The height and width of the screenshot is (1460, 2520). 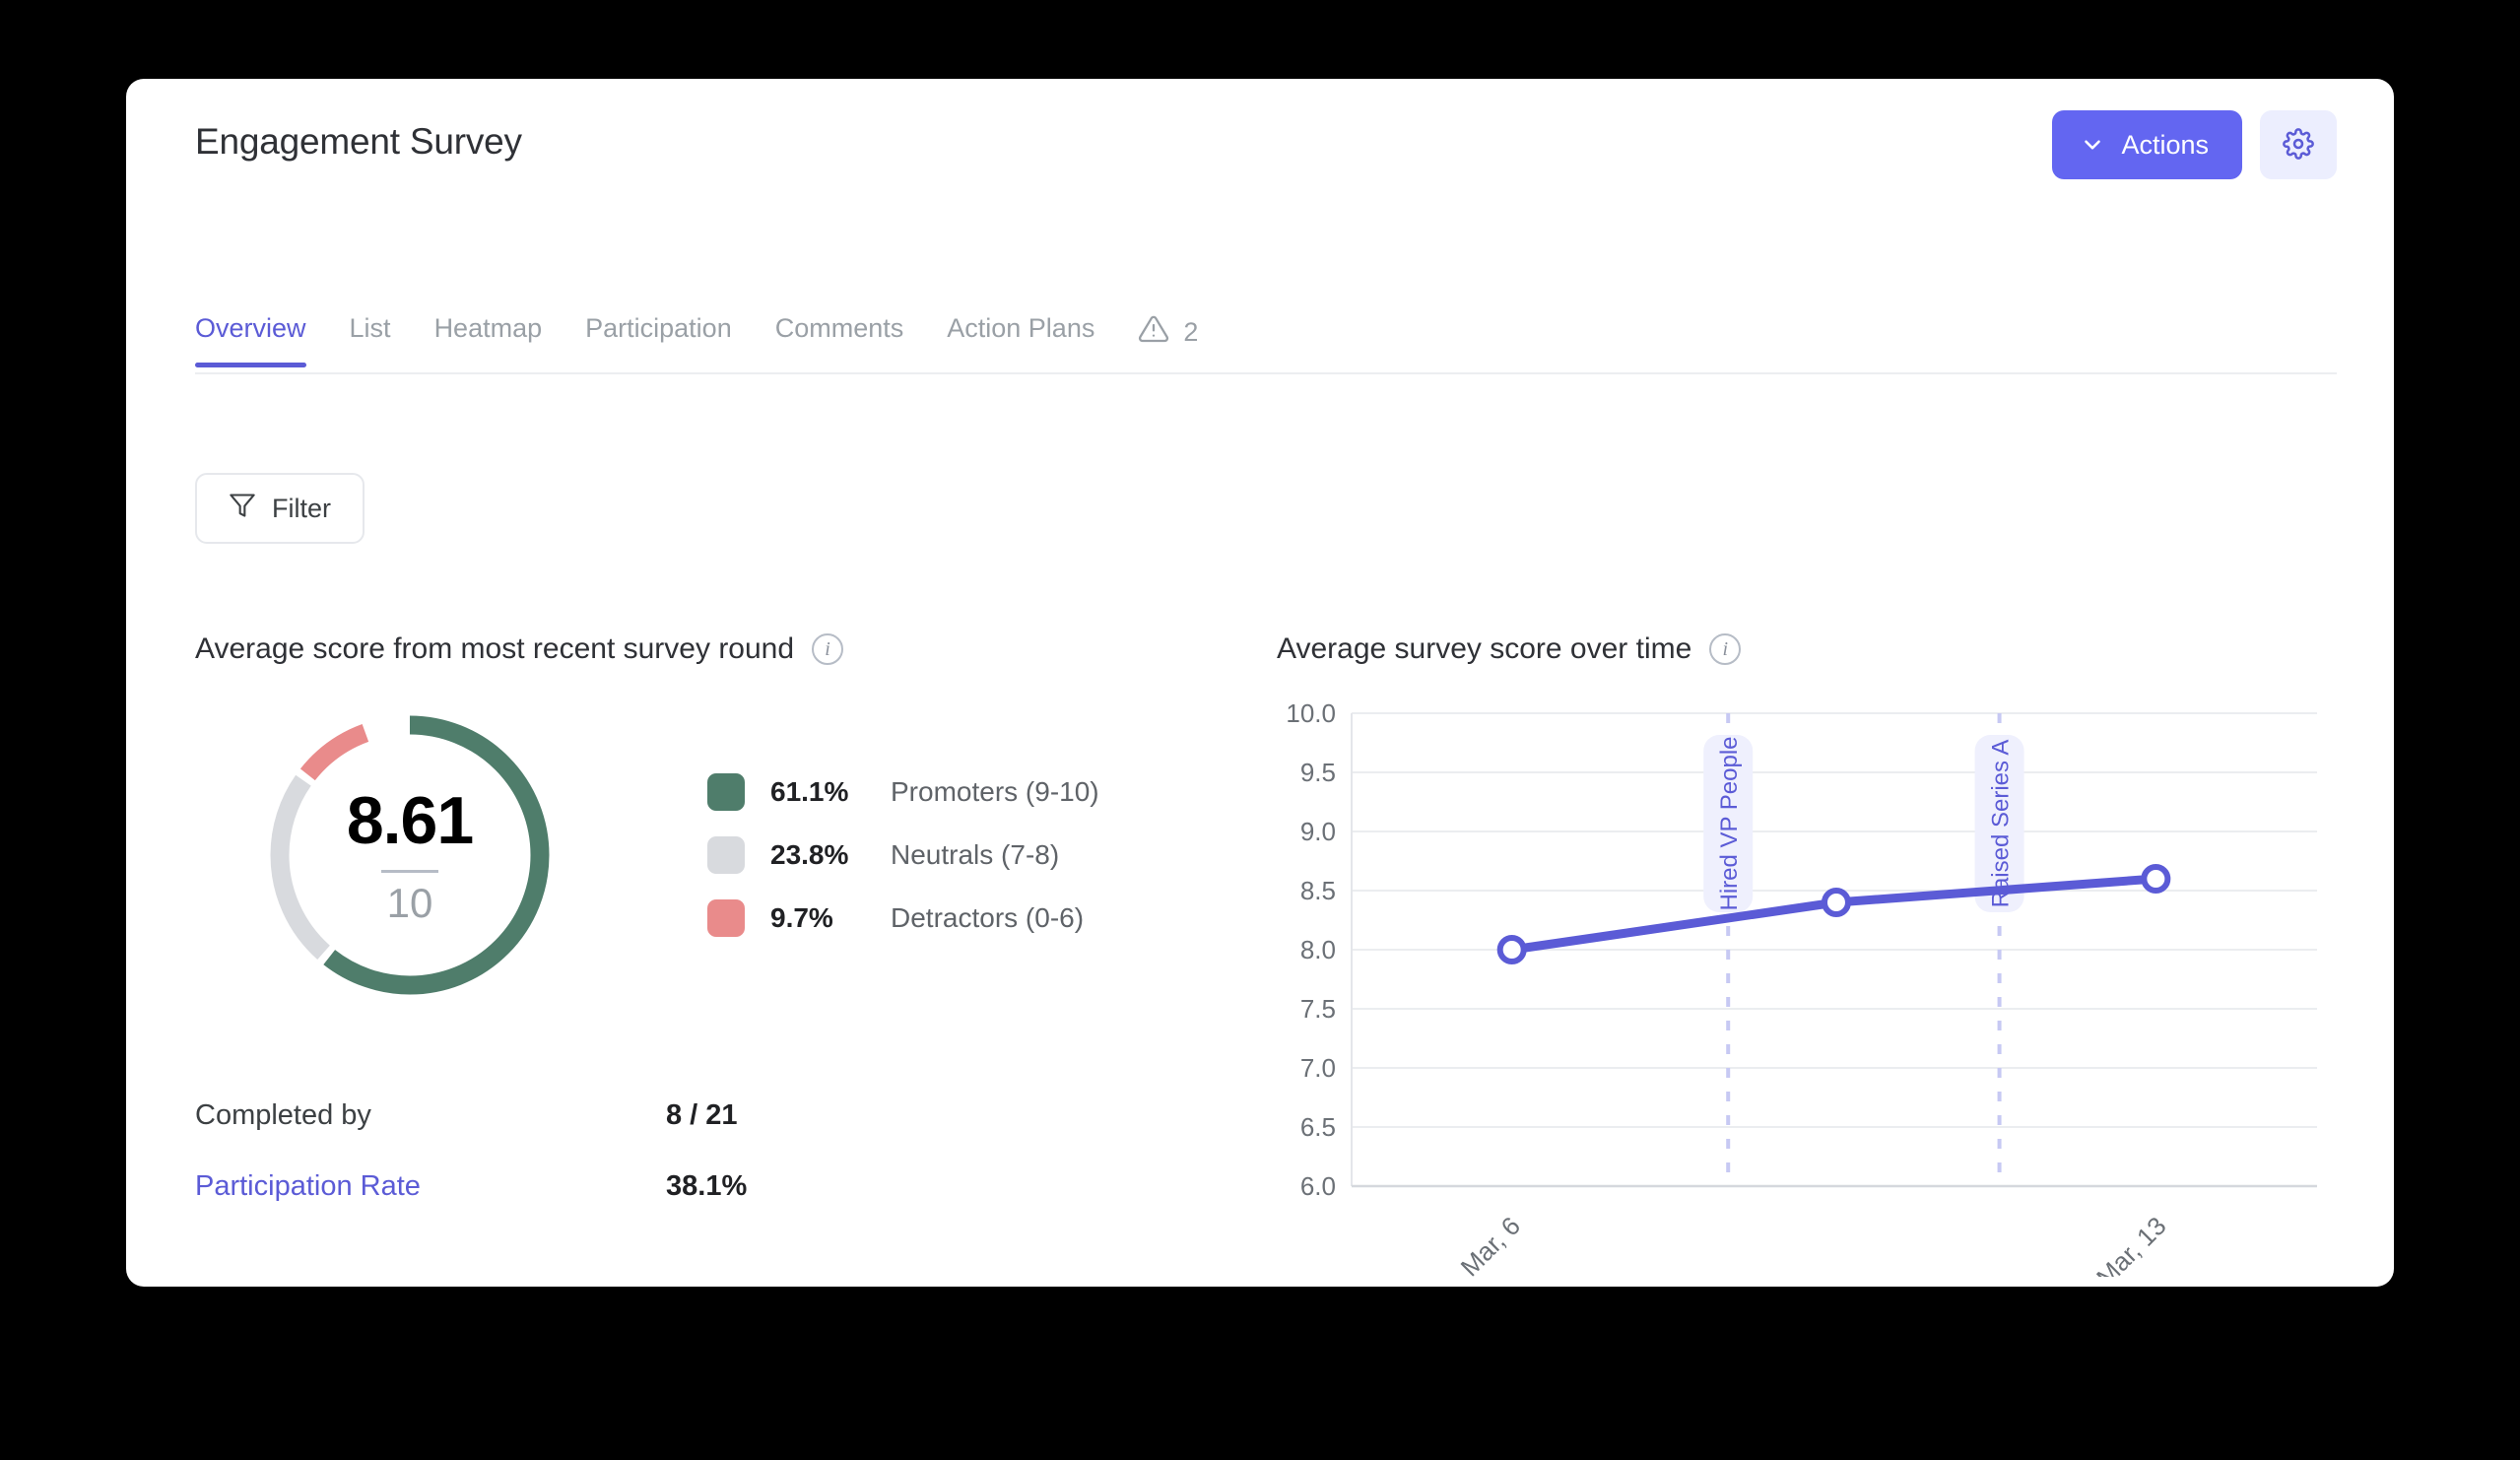 I want to click on tab-label: Participation, so click(x=658, y=328).